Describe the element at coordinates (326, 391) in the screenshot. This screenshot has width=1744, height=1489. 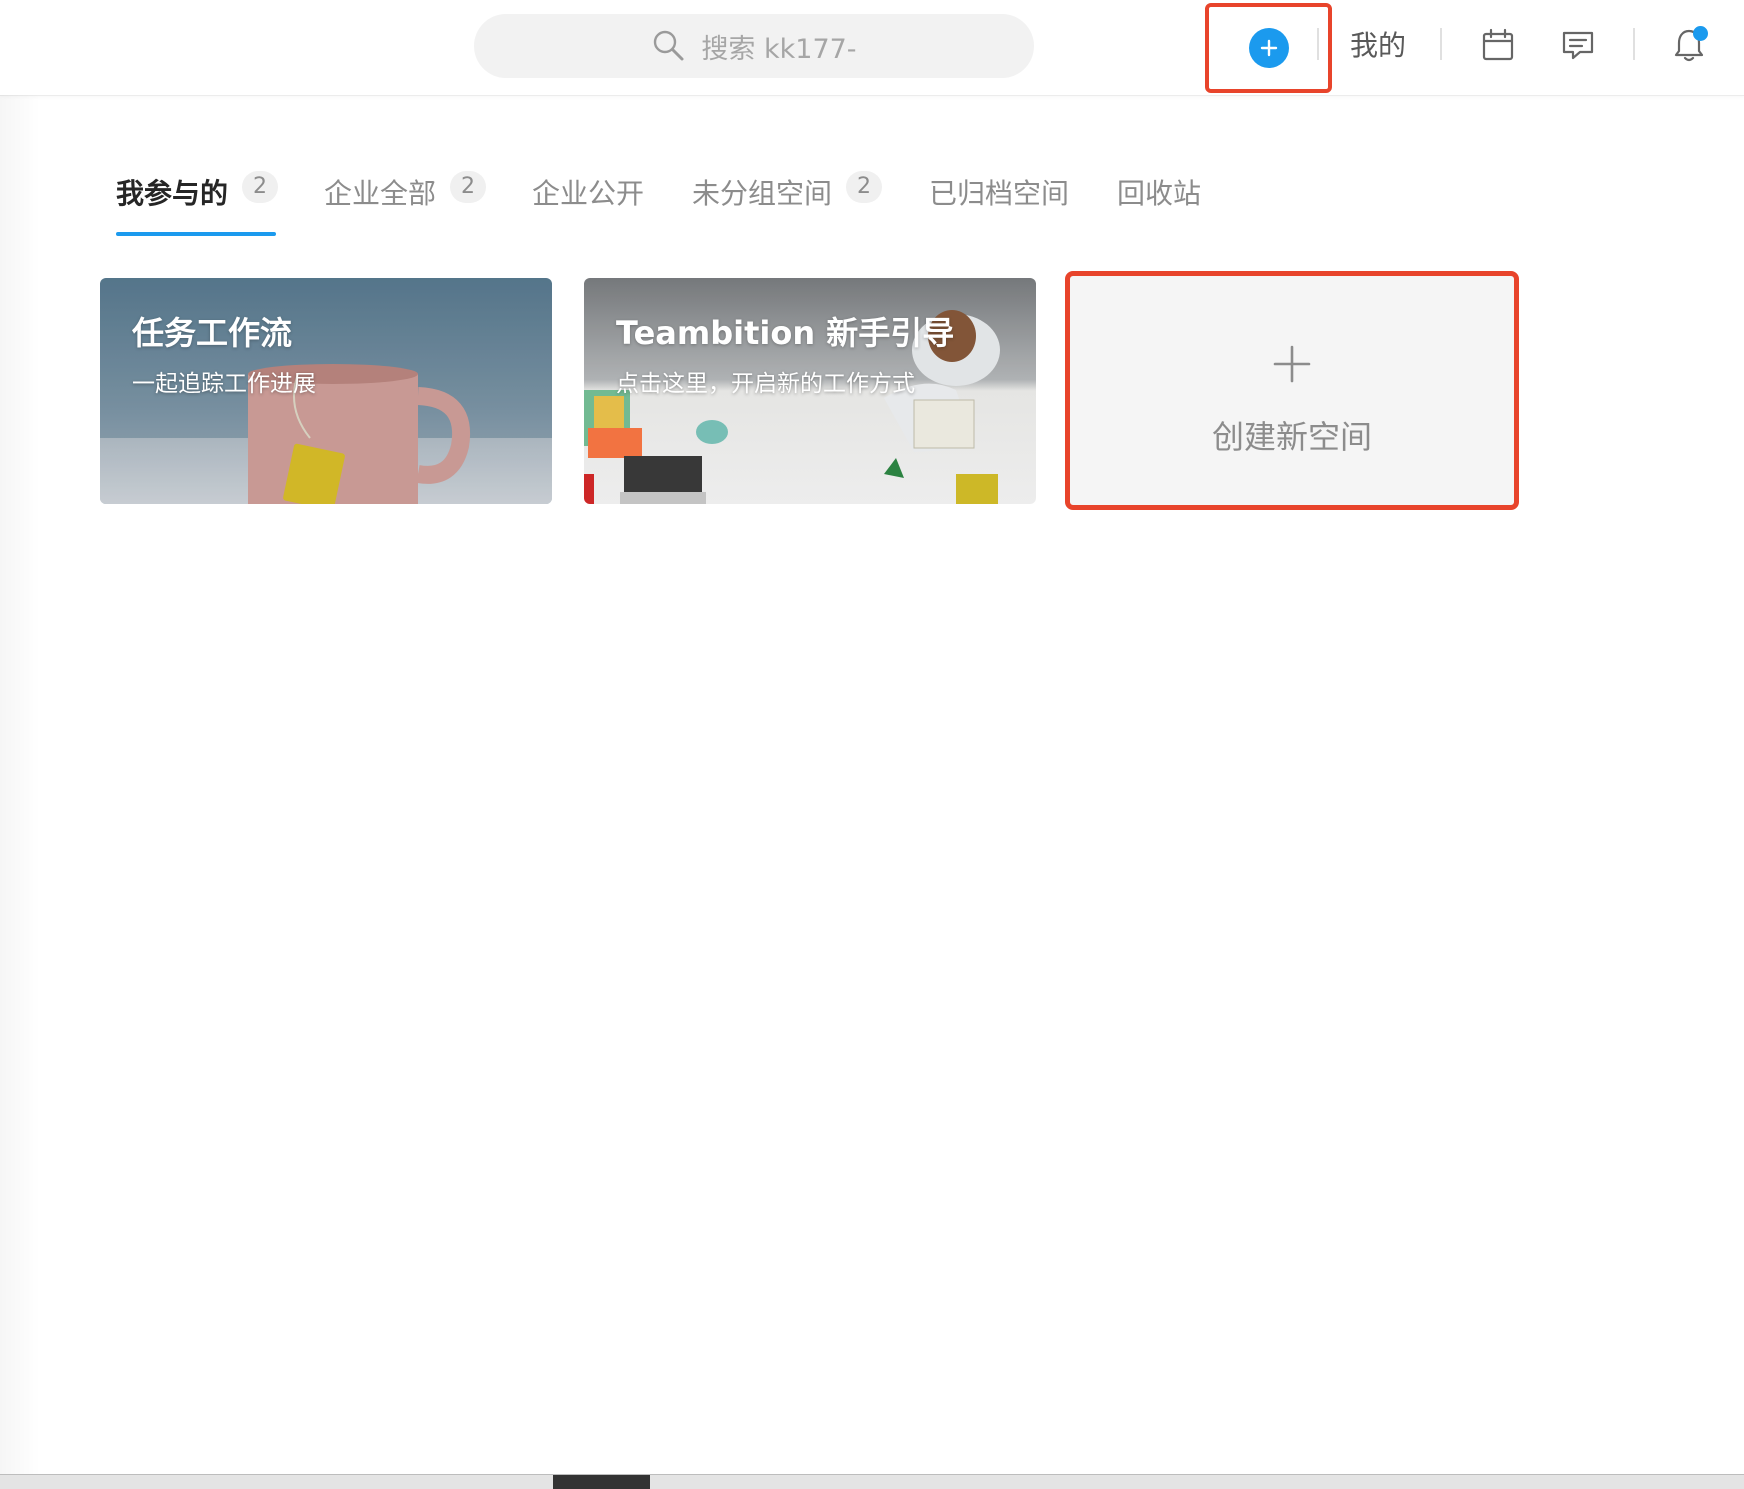
I see `space-card-task-workflow: 任务工作流 一起追踪工作进展` at that location.